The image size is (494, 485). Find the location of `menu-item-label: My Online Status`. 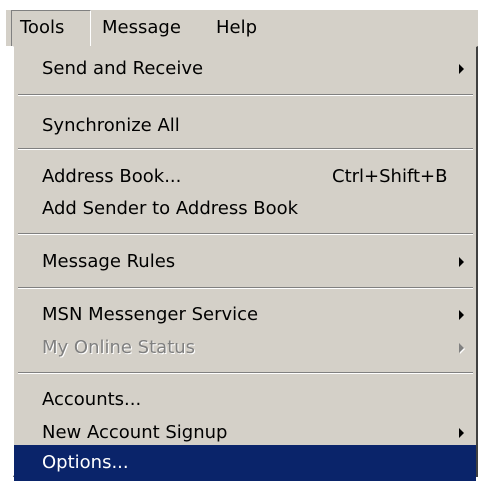

menu-item-label: My Online Status is located at coordinates (119, 347).